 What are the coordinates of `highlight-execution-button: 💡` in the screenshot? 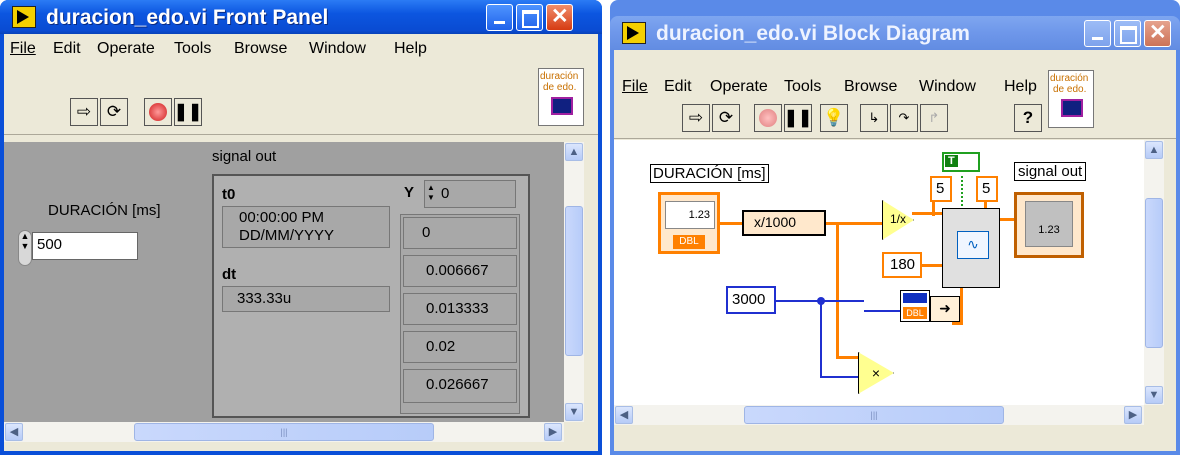 It's located at (834, 118).